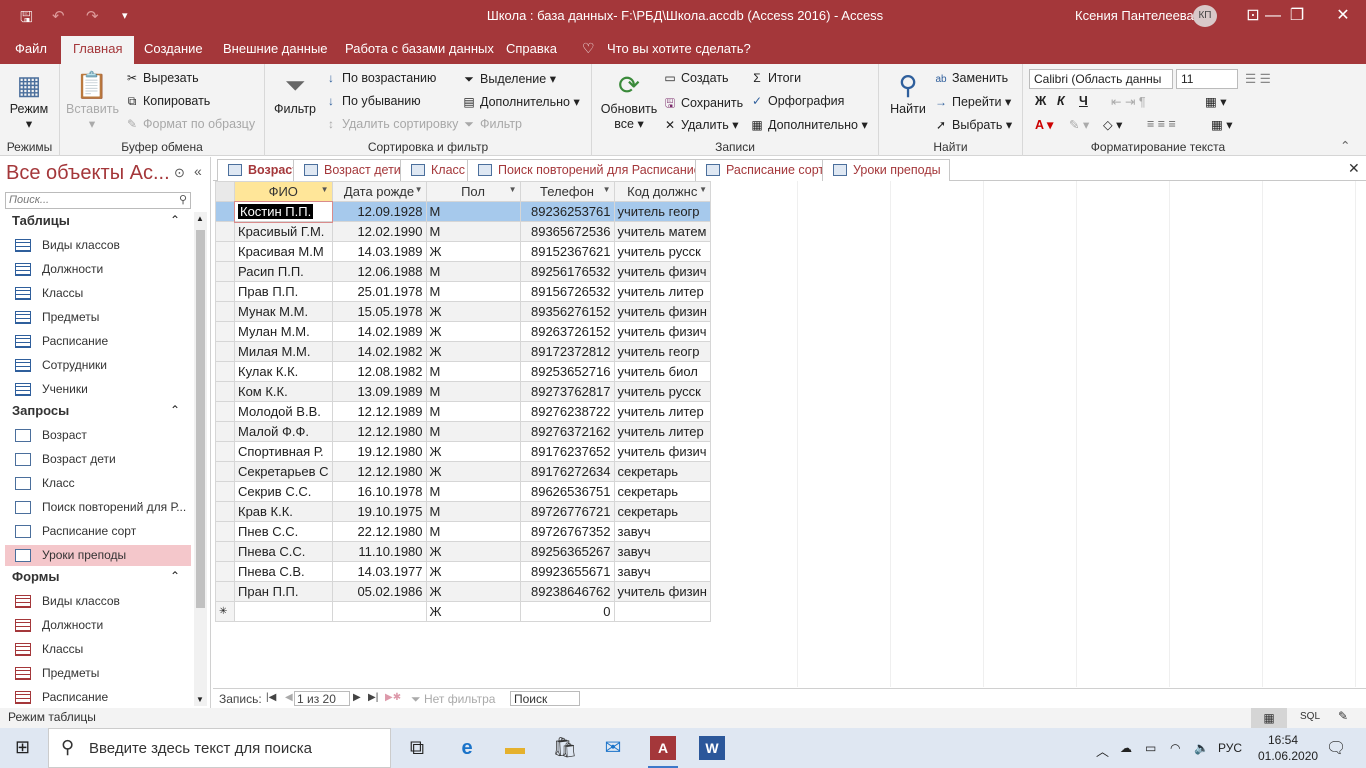  Describe the element at coordinates (98, 697) in the screenshot. I see `nav-item: Расписание` at that location.